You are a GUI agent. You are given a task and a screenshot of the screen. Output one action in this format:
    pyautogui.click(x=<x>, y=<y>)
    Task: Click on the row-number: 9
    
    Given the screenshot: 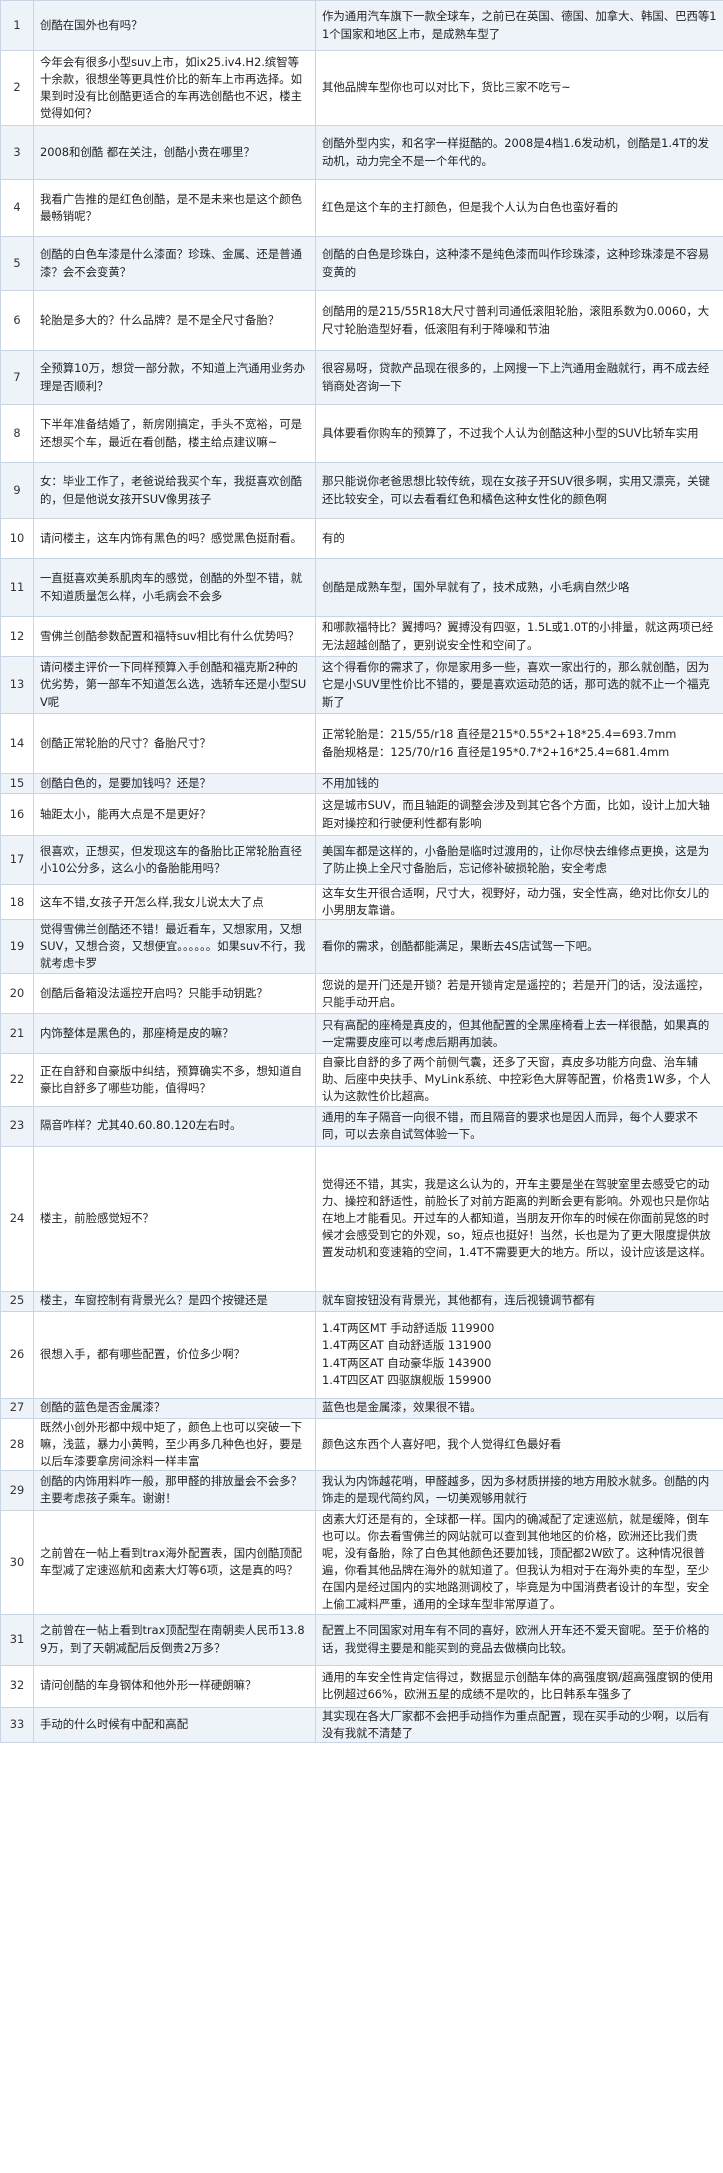 What is the action you would take?
    pyautogui.click(x=17, y=490)
    